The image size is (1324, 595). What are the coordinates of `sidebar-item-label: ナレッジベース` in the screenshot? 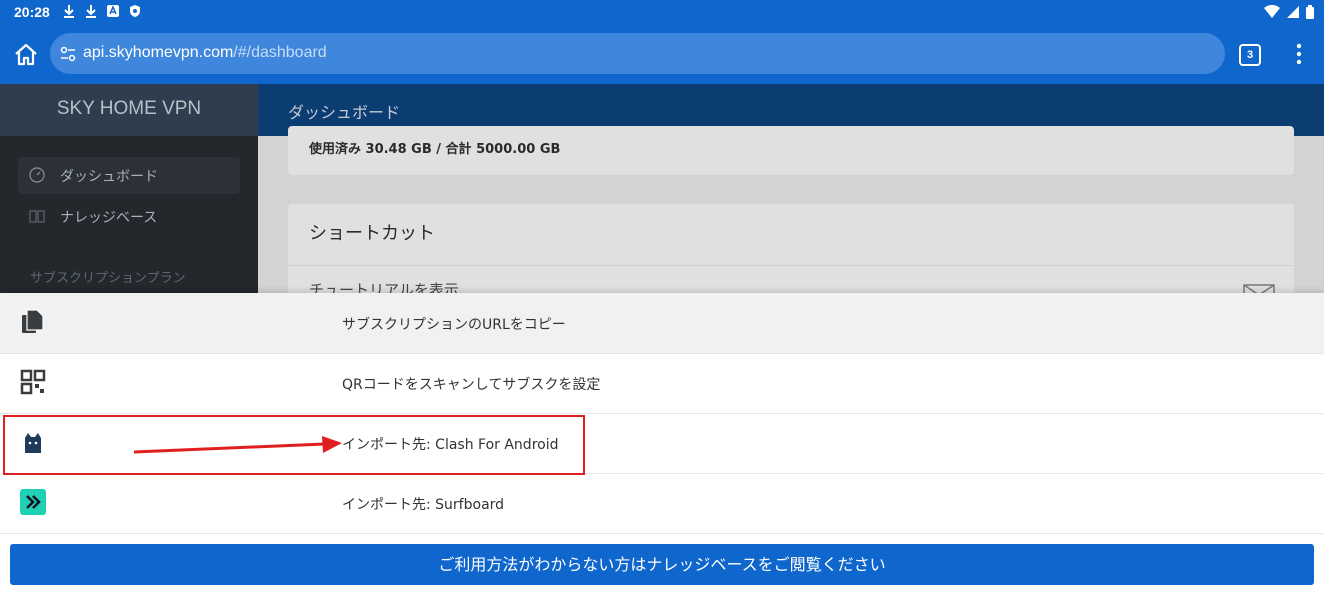 It's located at (109, 218).